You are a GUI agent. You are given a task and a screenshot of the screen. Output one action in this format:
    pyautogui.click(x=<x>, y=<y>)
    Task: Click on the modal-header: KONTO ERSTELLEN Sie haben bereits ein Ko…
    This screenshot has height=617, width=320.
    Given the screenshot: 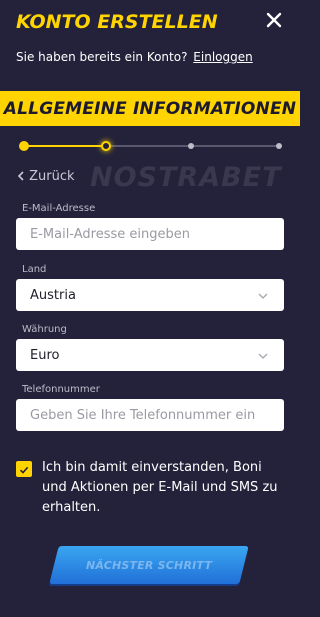 What is the action you would take?
    pyautogui.click(x=150, y=36)
    